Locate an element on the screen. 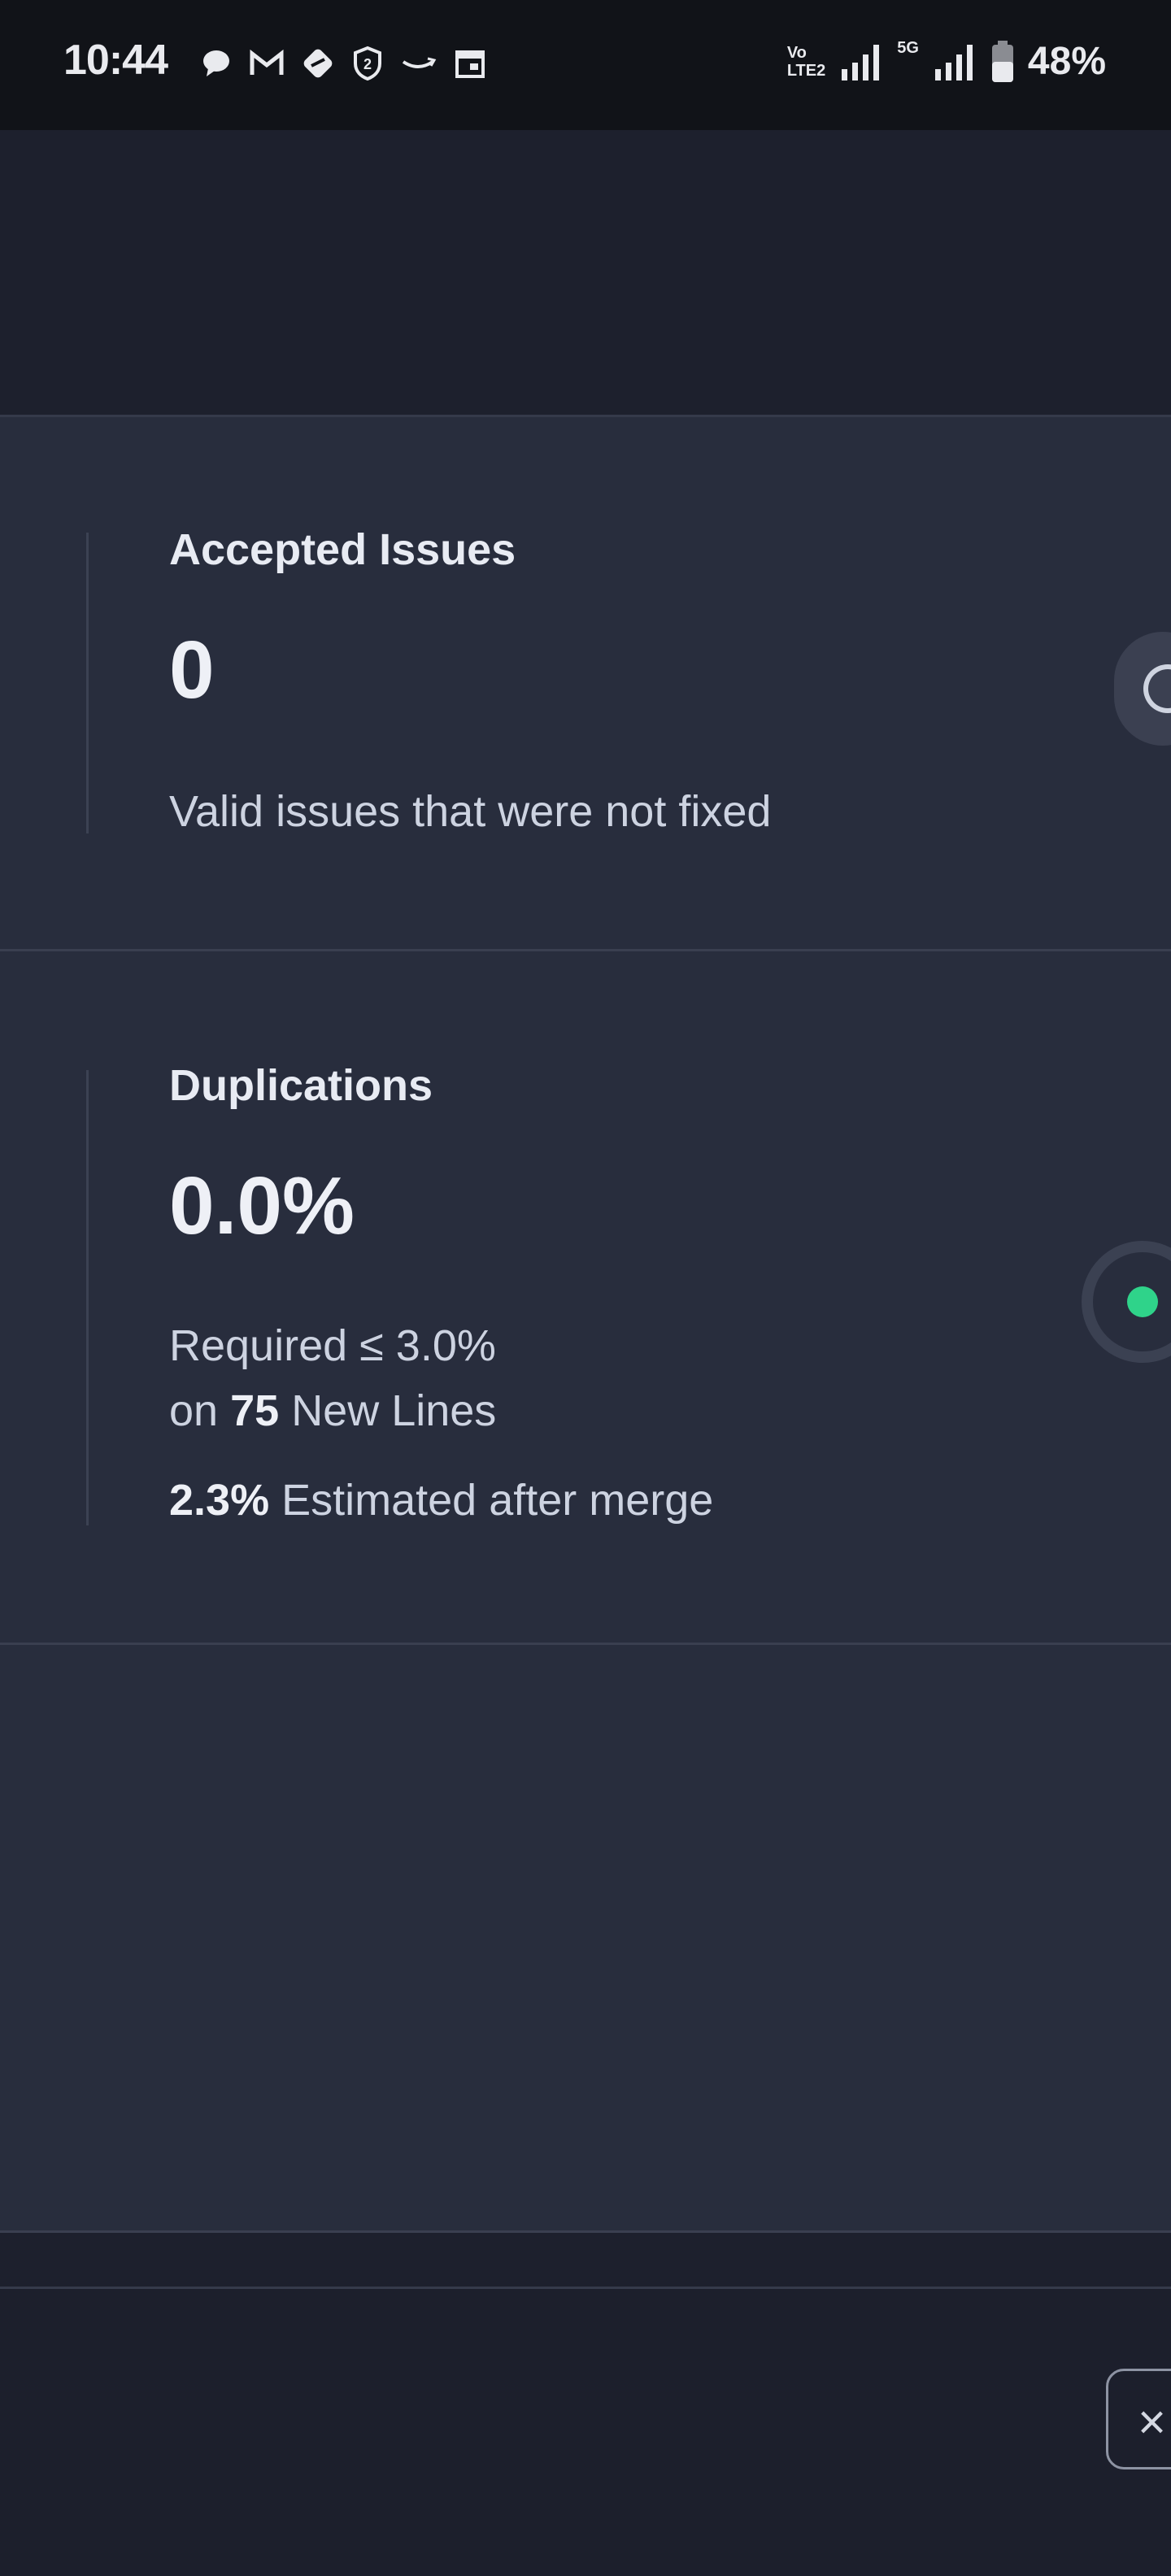  shield-2-icon: 2 is located at coordinates (368, 64).